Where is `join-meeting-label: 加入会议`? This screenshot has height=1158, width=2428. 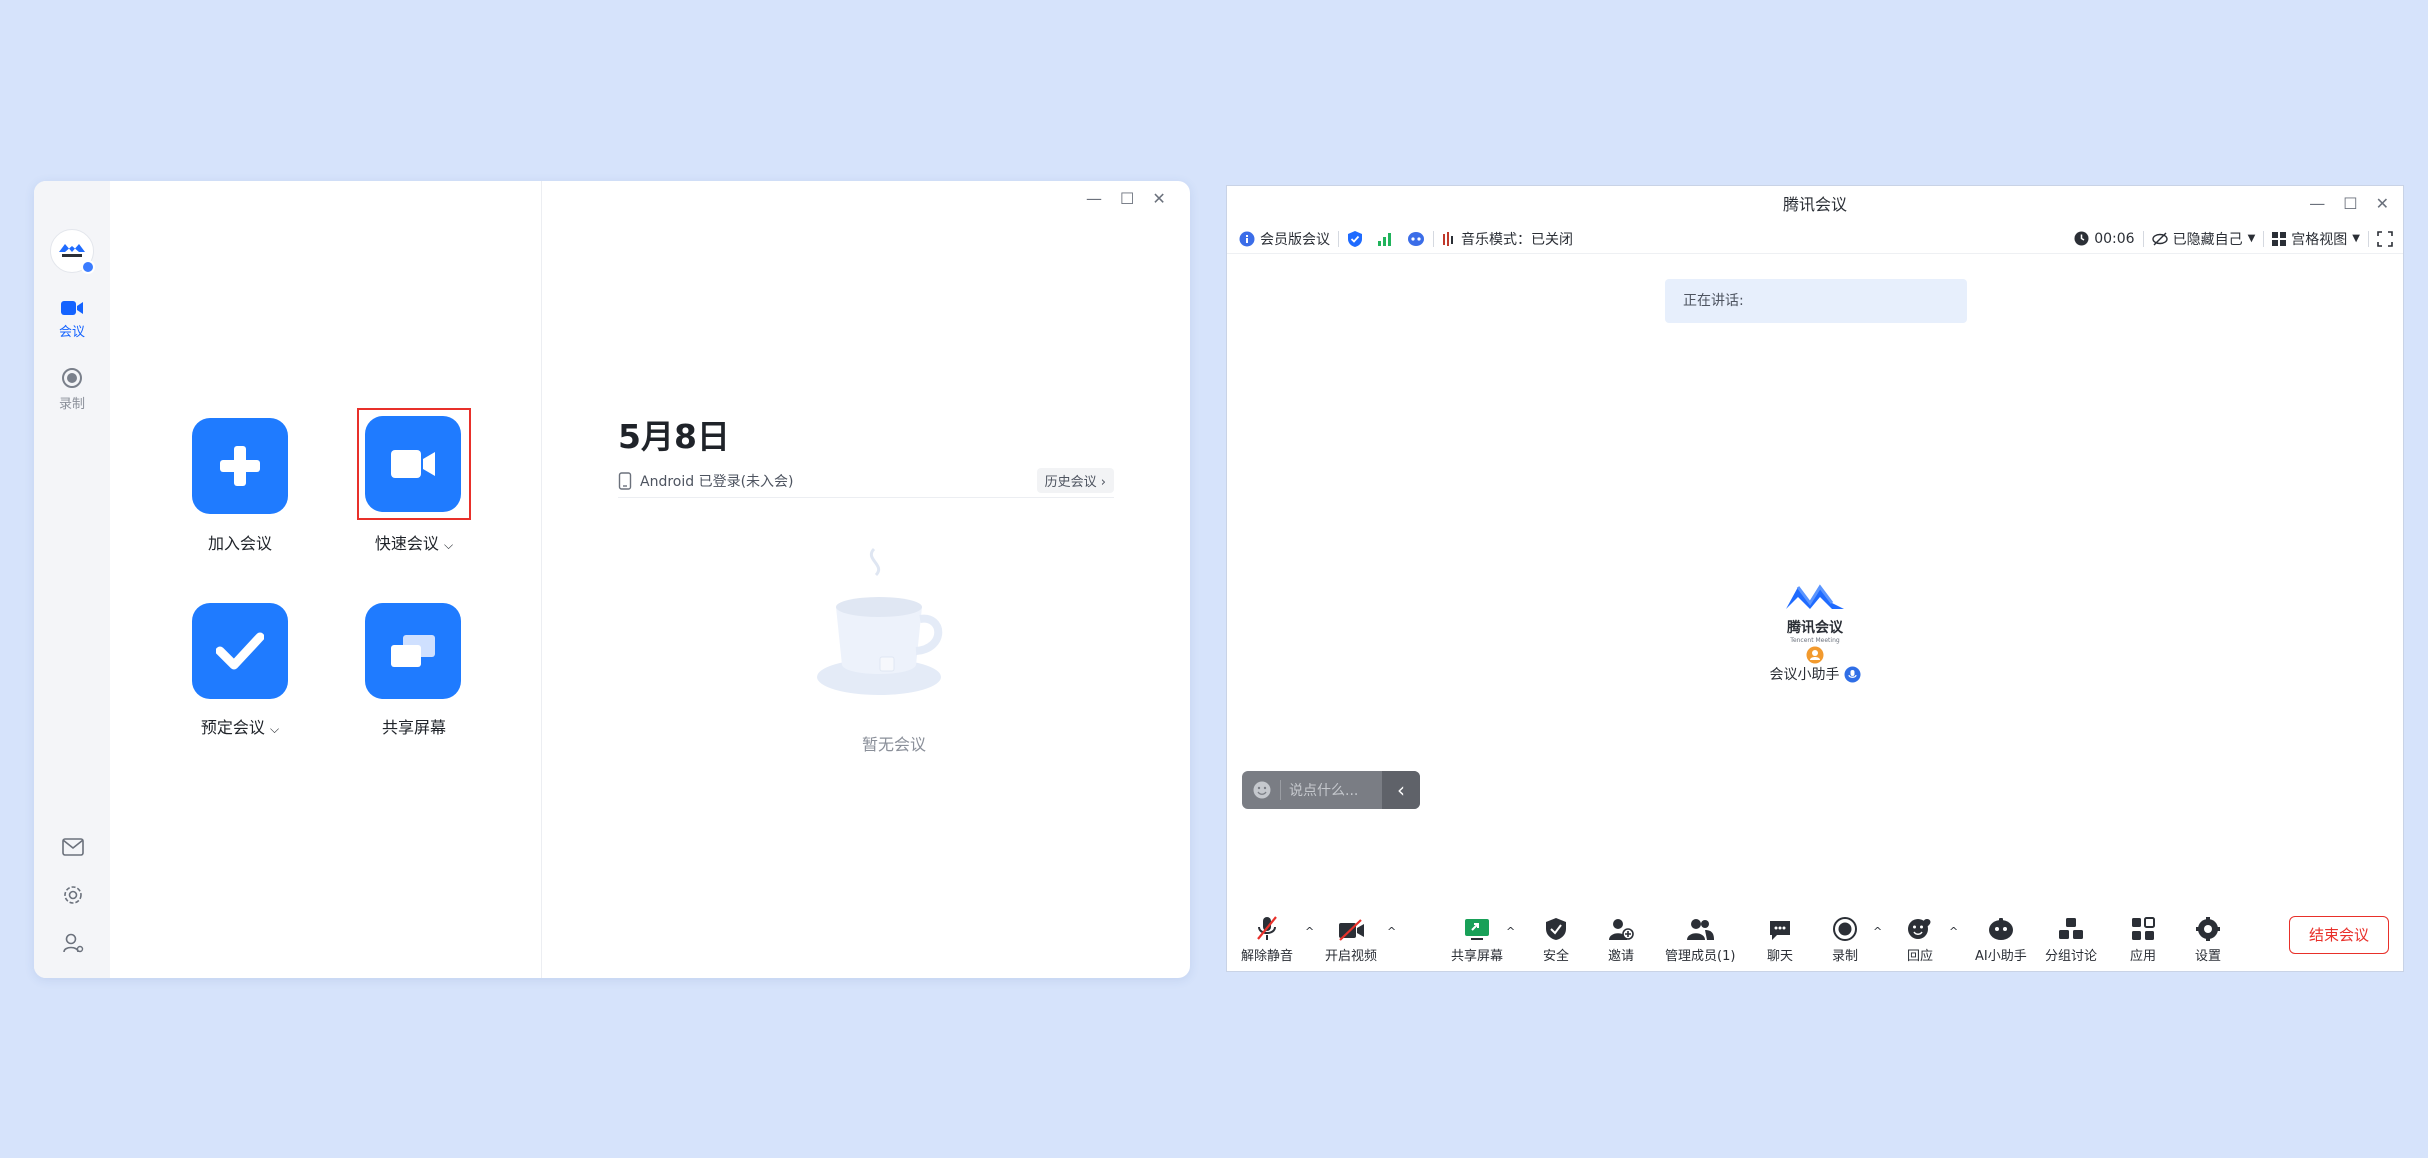
join-meeting-label: 加入会议 is located at coordinates (240, 542).